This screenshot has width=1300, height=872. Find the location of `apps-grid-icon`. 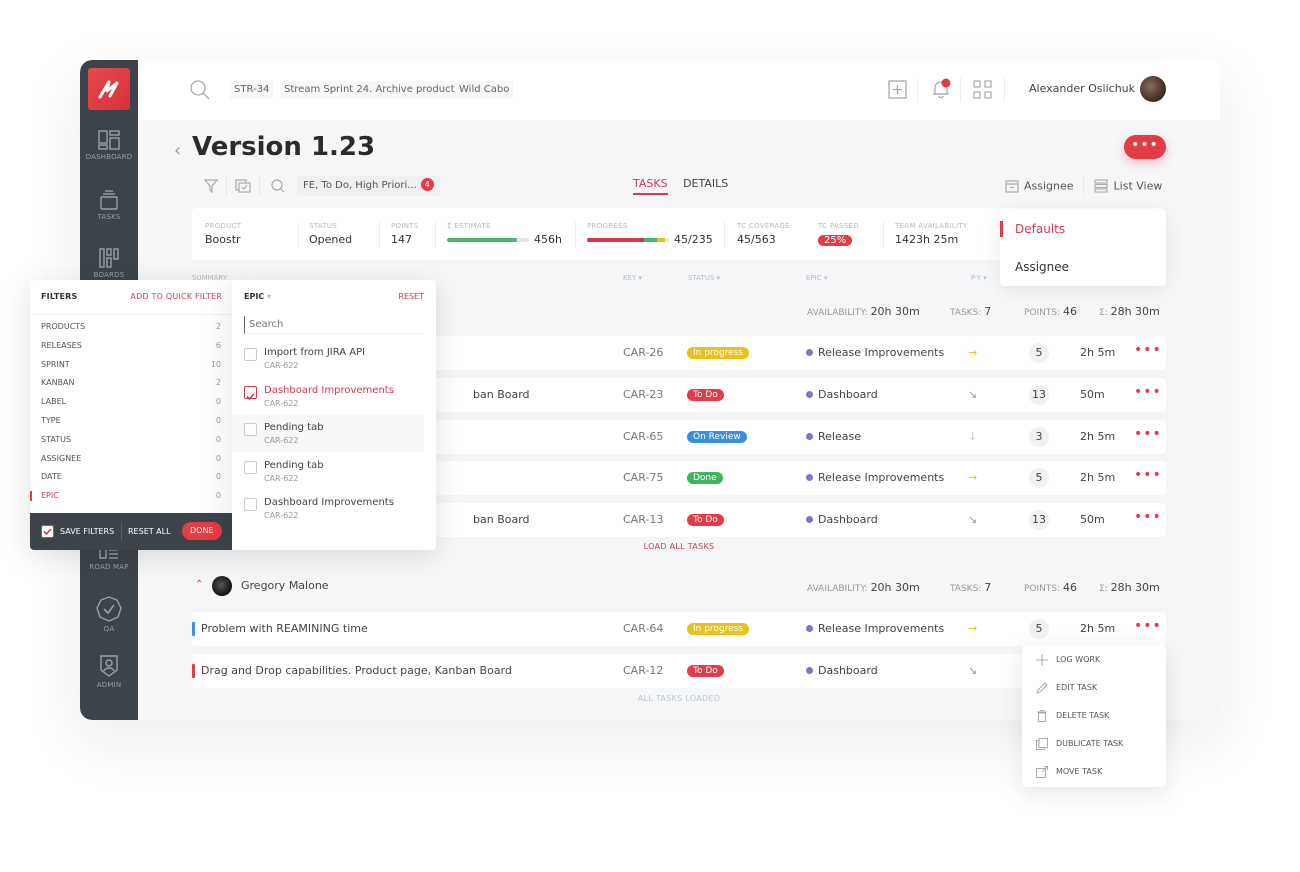

apps-grid-icon is located at coordinates (982, 89).